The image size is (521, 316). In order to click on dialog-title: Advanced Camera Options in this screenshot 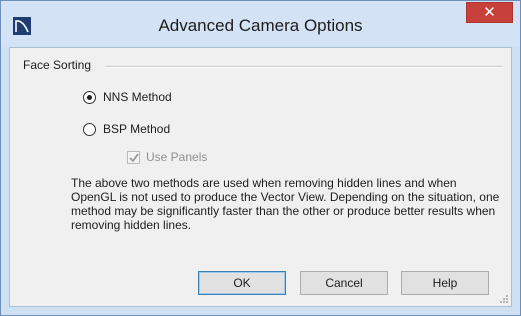, I will do `click(260, 25)`.